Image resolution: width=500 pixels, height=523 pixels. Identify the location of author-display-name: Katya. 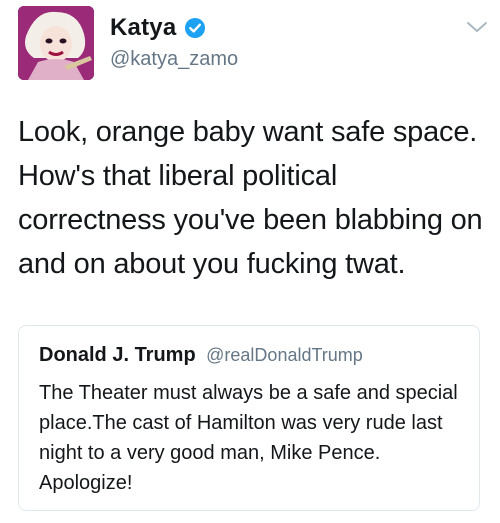
(143, 28).